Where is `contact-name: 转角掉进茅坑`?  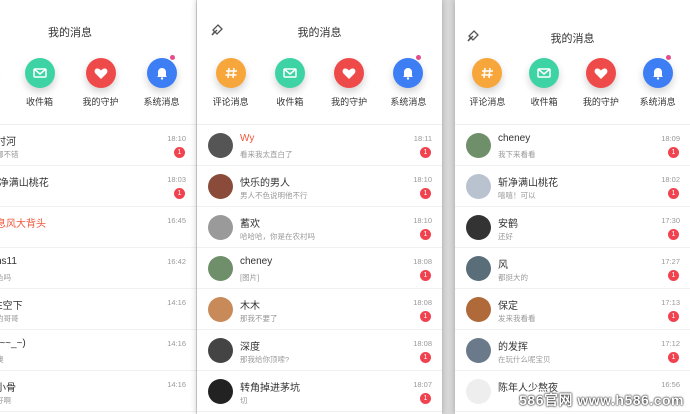 contact-name: 转角掉进茅坑 is located at coordinates (270, 388).